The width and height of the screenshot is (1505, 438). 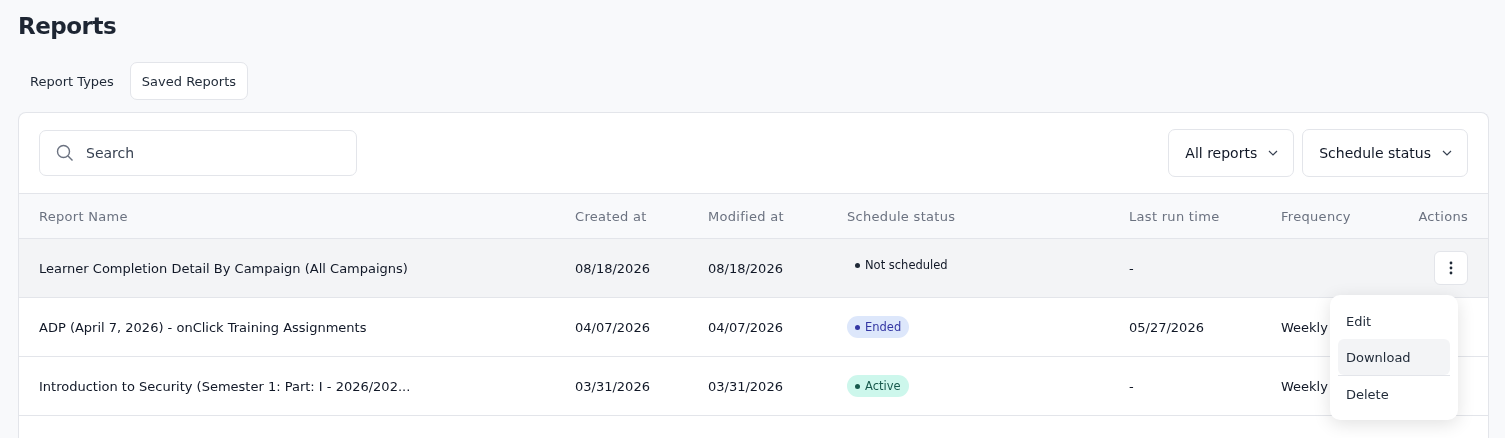 What do you see at coordinates (203, 327) in the screenshot?
I see `table-cell: ADP (April 7, 2026) - onClick Training Assignments` at bounding box center [203, 327].